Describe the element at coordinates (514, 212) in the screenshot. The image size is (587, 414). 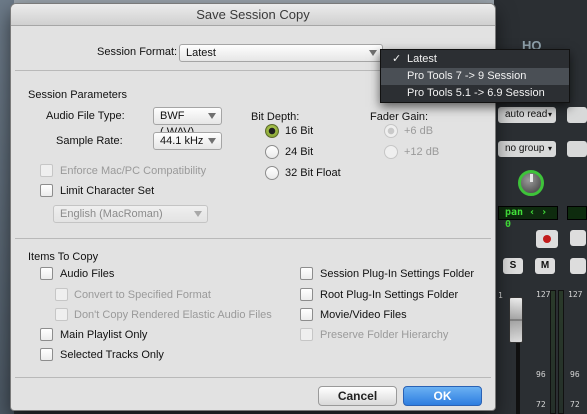
I see `pan-label: pan` at that location.